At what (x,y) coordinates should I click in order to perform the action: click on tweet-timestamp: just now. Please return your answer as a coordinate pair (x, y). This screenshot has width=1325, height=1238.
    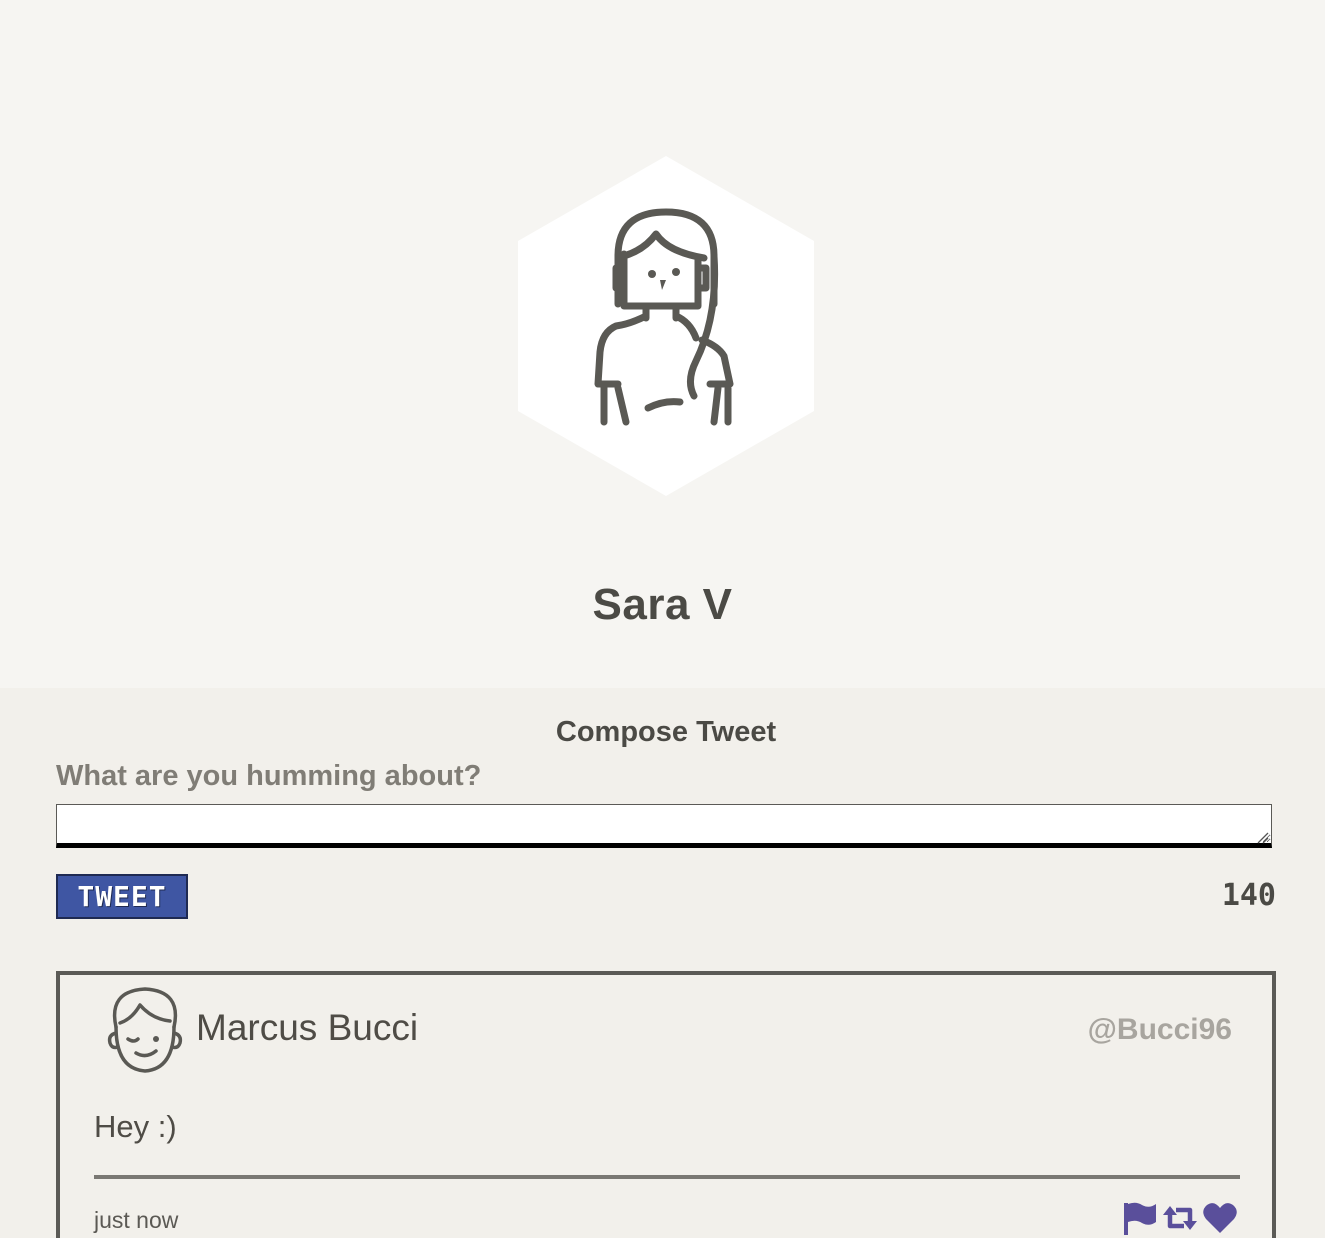
    Looking at the image, I should click on (136, 1220).